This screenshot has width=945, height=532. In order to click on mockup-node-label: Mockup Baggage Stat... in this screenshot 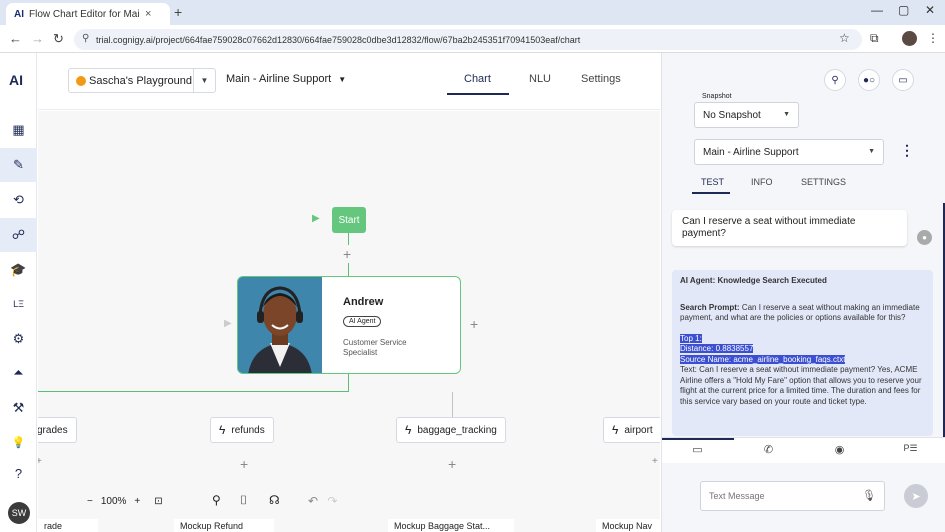, I will do `click(451, 525)`.